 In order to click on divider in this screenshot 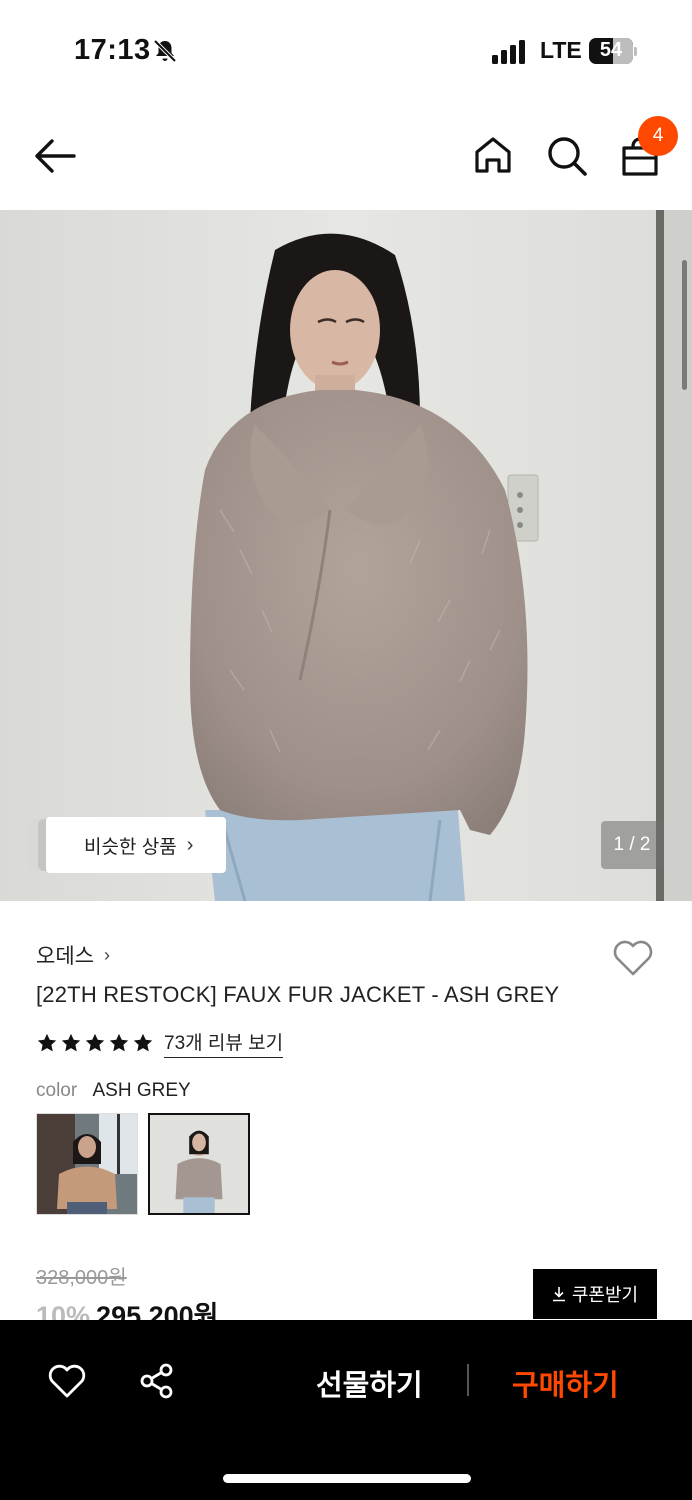, I will do `click(468, 1380)`.